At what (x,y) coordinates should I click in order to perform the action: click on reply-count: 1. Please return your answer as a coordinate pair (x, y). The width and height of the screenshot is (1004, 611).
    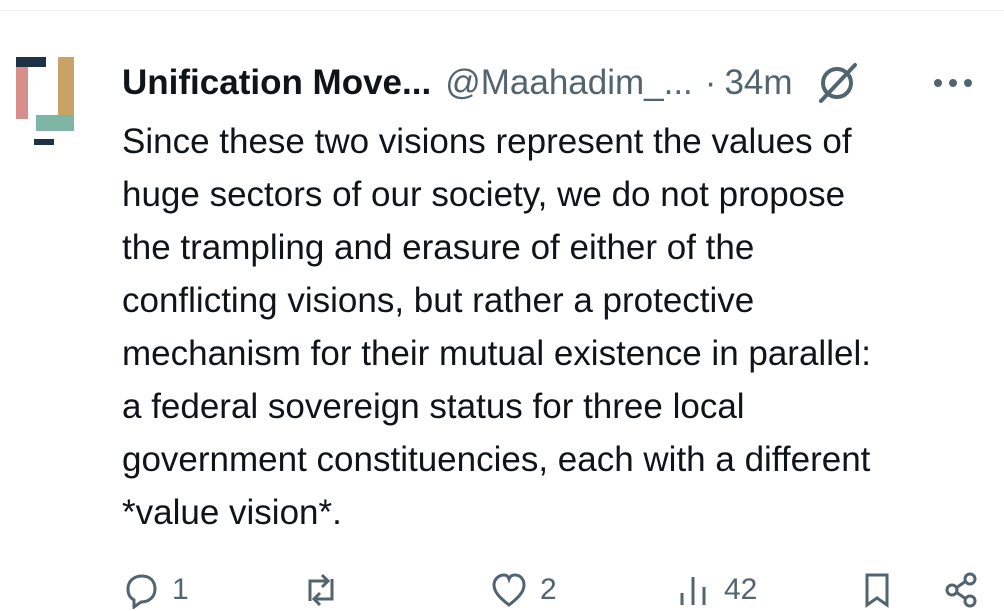
    Looking at the image, I should click on (180, 589).